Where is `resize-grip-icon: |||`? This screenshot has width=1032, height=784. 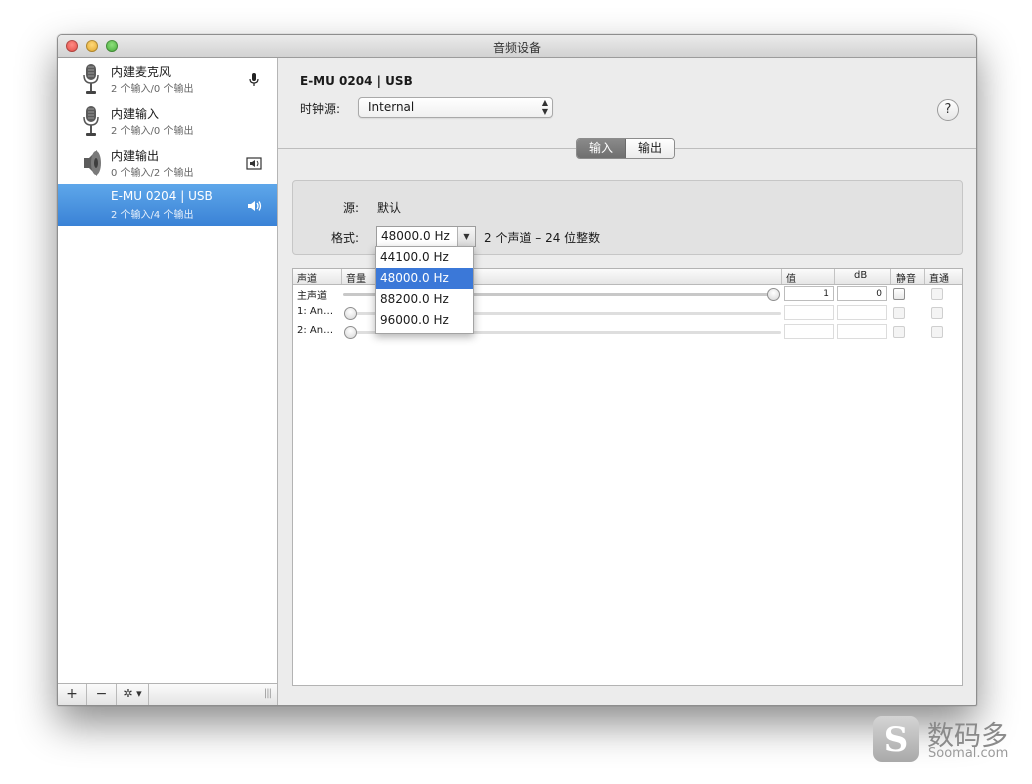 resize-grip-icon: ||| is located at coordinates (268, 693).